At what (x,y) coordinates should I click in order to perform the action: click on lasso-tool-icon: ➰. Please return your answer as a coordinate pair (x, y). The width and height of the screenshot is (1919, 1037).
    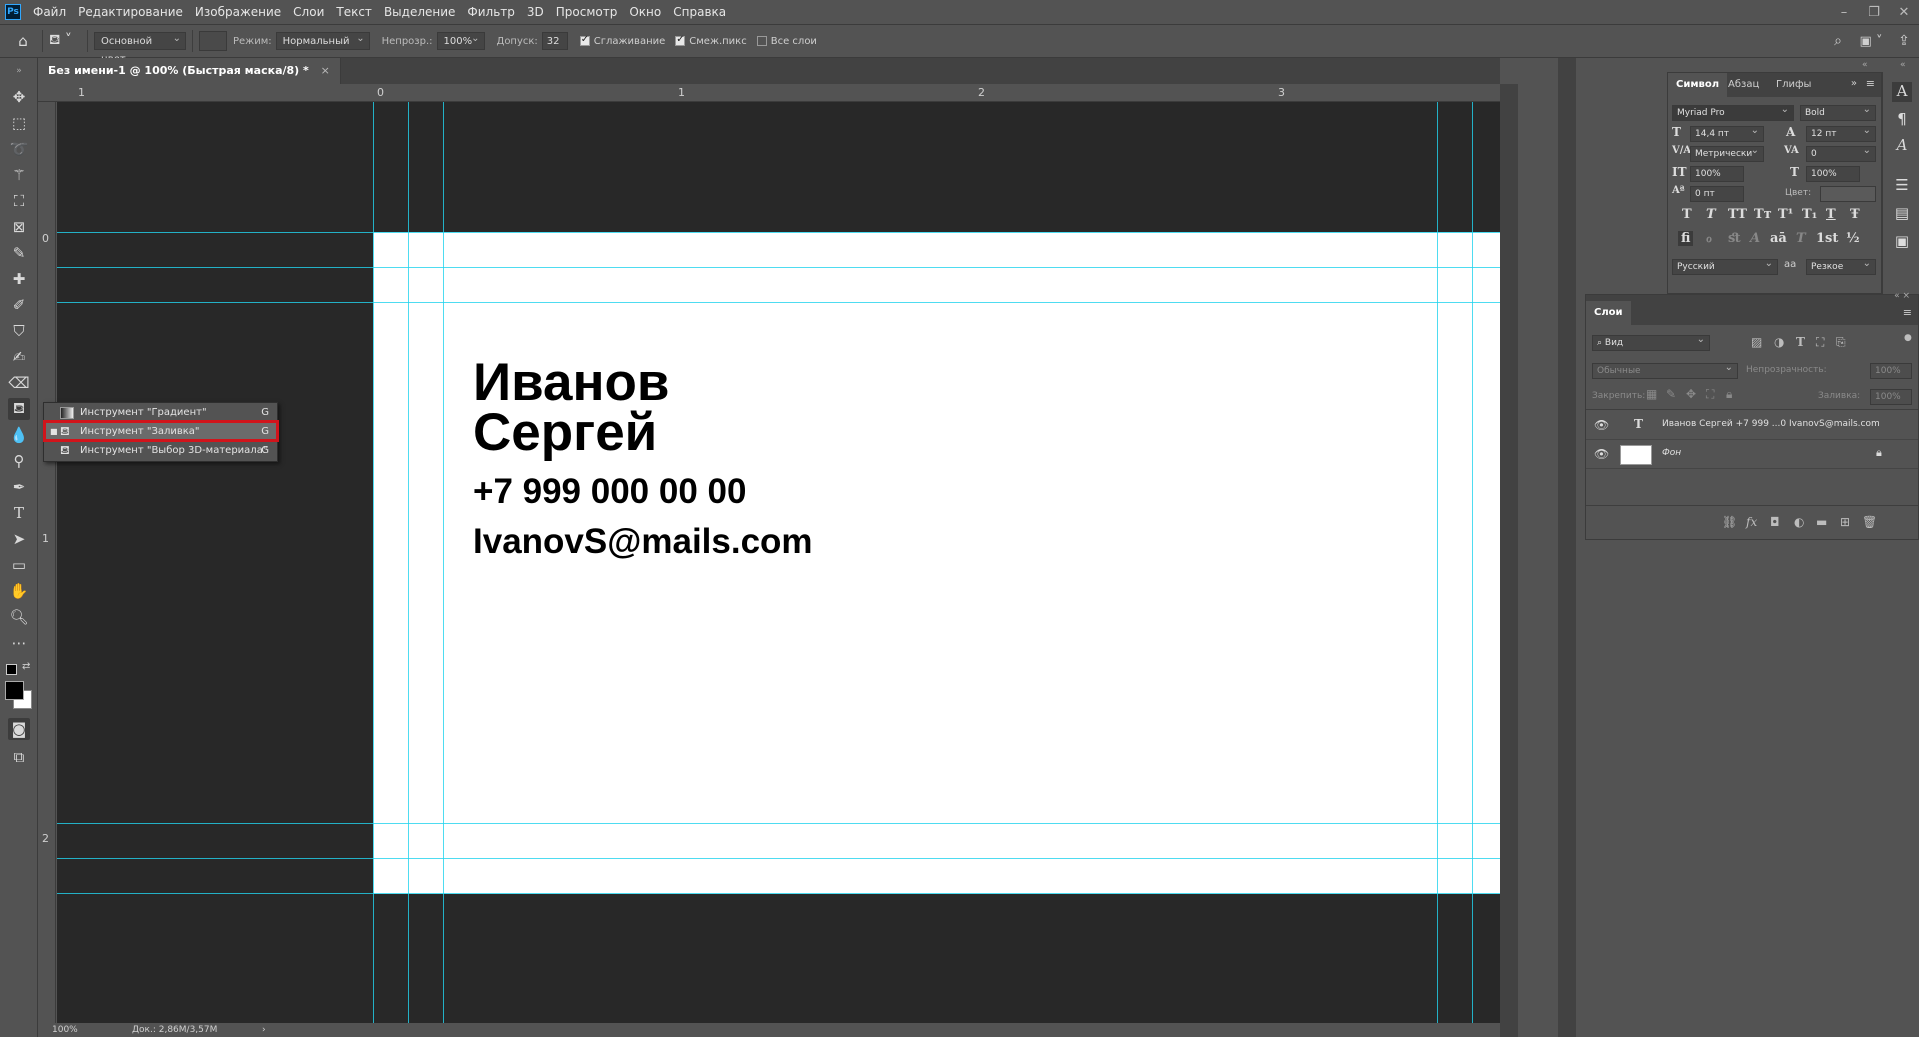
    Looking at the image, I should click on (19, 149).